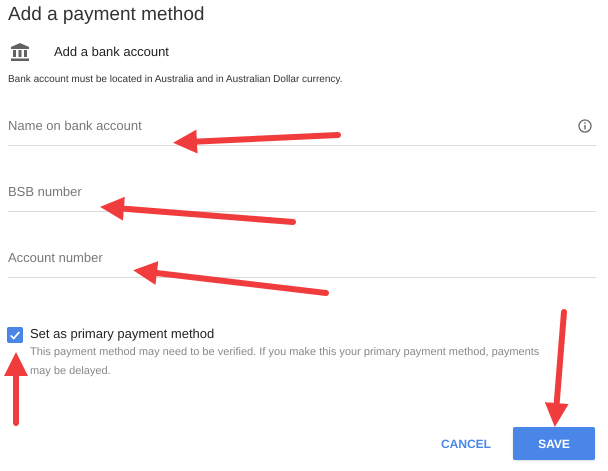 The height and width of the screenshot is (471, 608). Describe the element at coordinates (15, 335) in the screenshot. I see `primary-checkbox` at that location.